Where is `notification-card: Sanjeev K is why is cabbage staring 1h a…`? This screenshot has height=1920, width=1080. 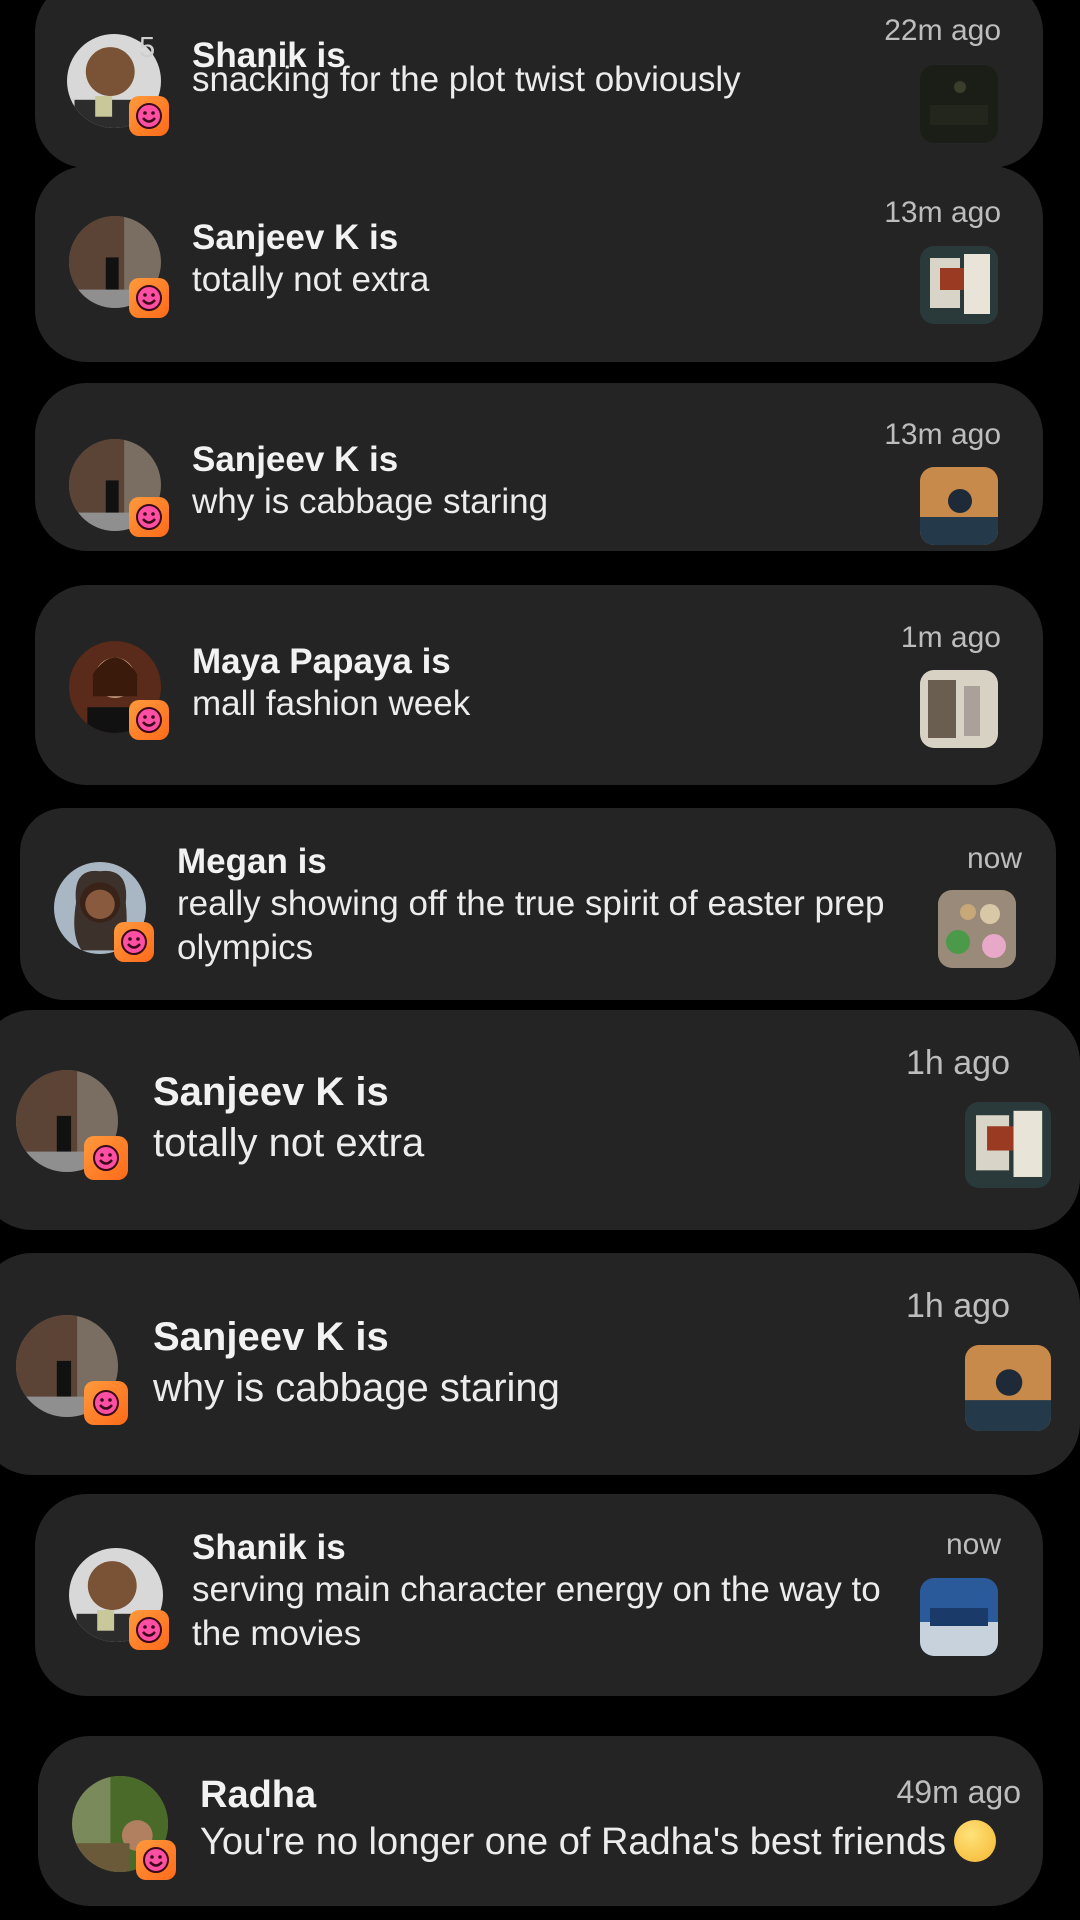
notification-card: Sanjeev K is why is cabbage staring 1h a… is located at coordinates (540, 1364).